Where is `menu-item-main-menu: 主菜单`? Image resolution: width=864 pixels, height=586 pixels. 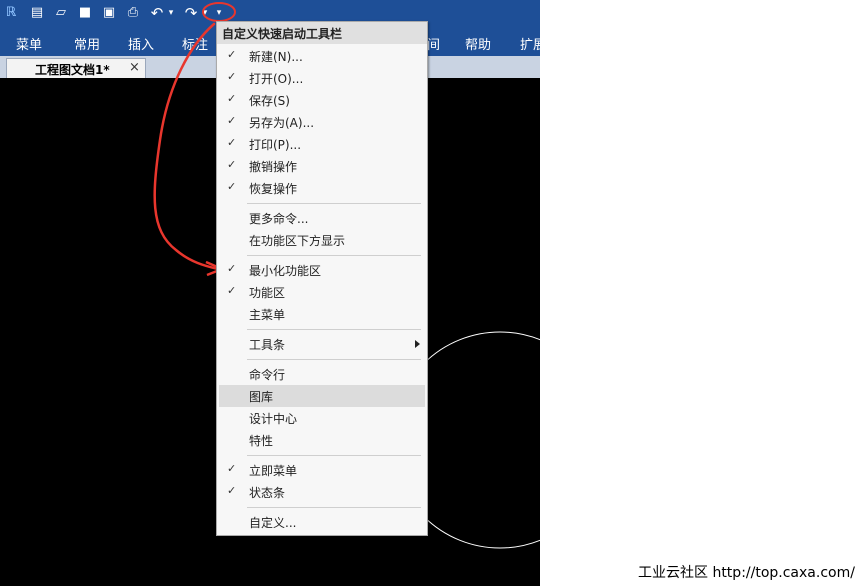 menu-item-main-menu: 主菜单 is located at coordinates (322, 314).